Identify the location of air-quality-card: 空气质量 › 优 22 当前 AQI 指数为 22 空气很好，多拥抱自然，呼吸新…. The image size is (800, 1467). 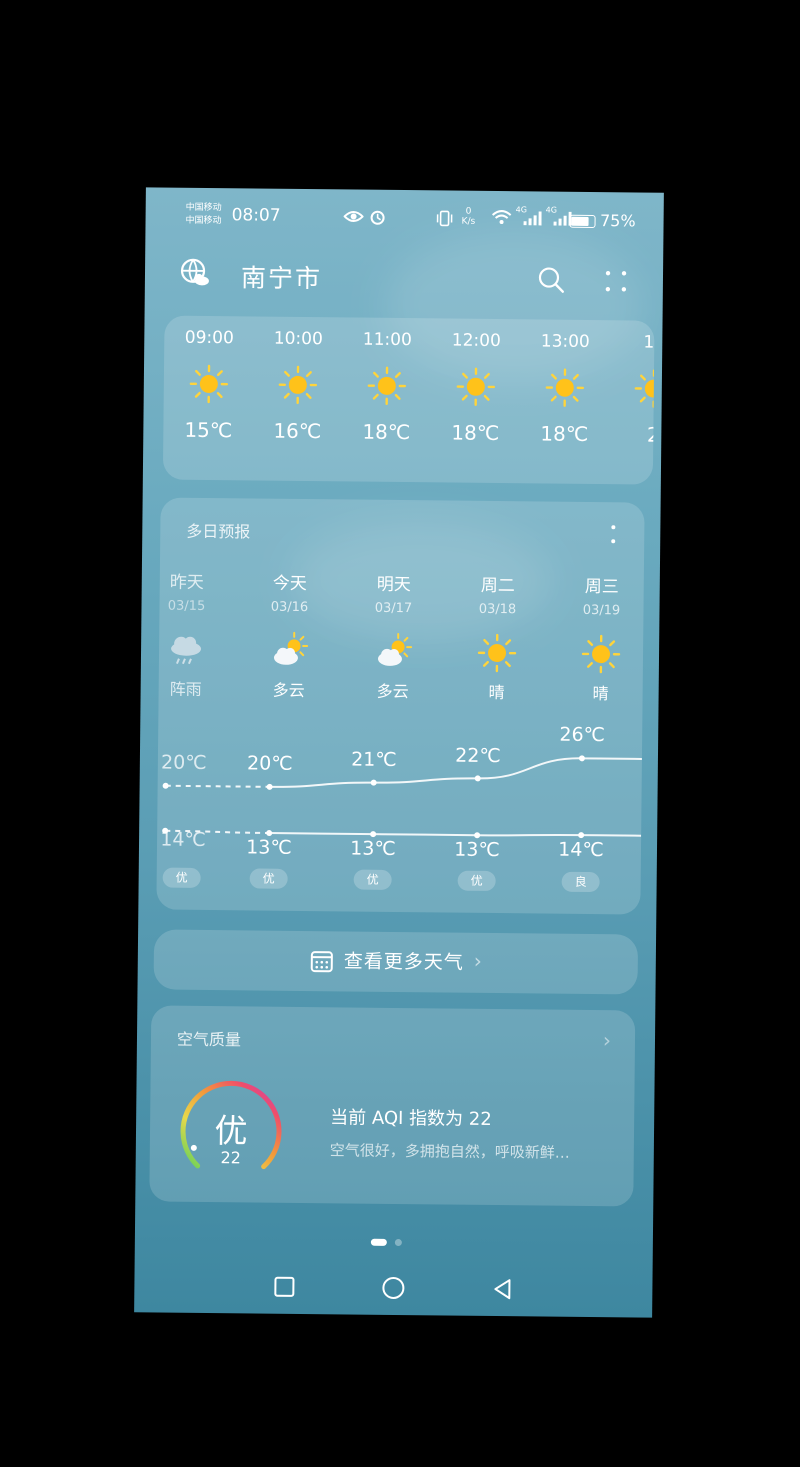
(392, 1106).